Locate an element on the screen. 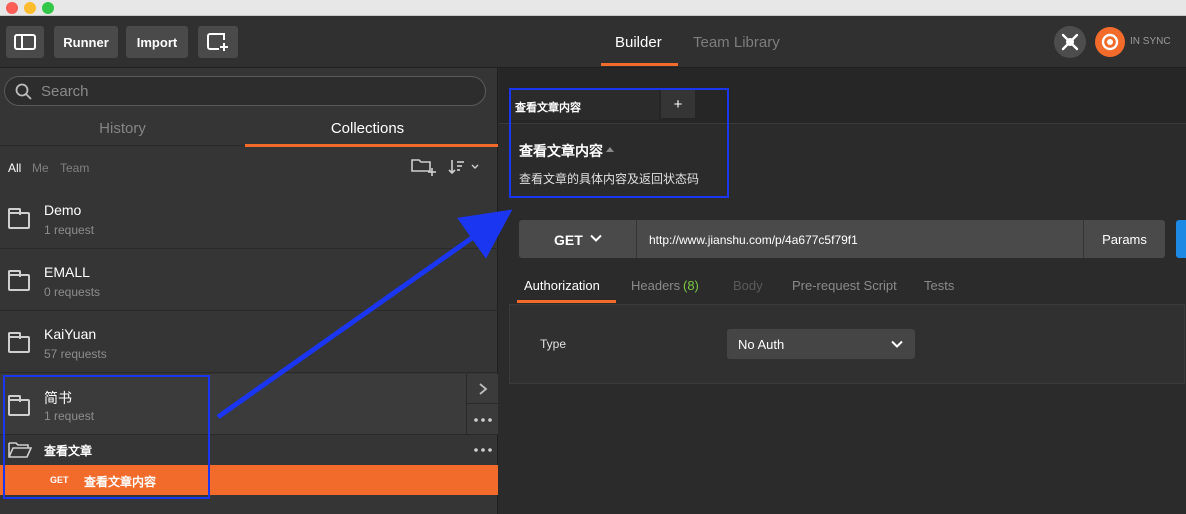 Image resolution: width=1186 pixels, height=514 pixels. annotation-arrow is located at coordinates (364, 314).